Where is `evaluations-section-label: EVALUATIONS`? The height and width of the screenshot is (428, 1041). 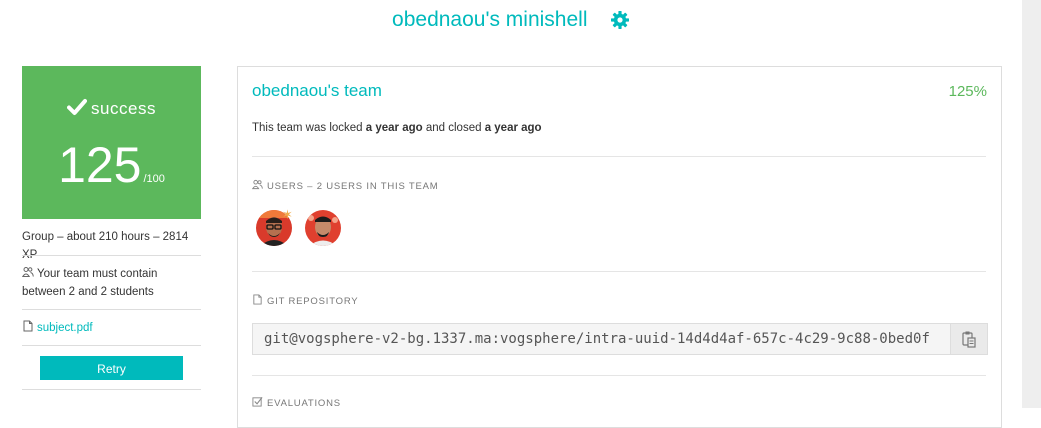
evaluations-section-label: EVALUATIONS is located at coordinates (296, 402).